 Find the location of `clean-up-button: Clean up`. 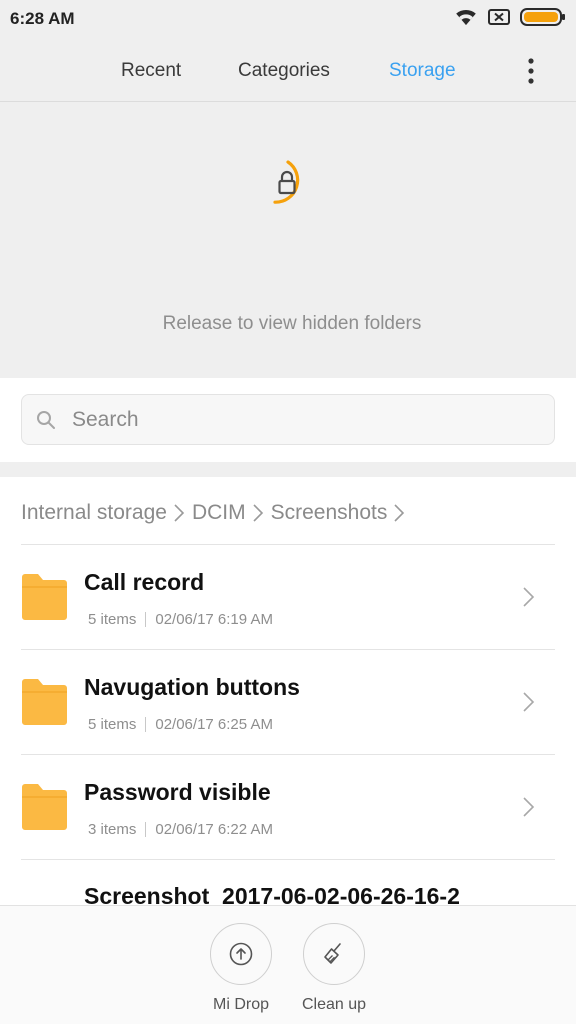

clean-up-button: Clean up is located at coordinates (334, 968).